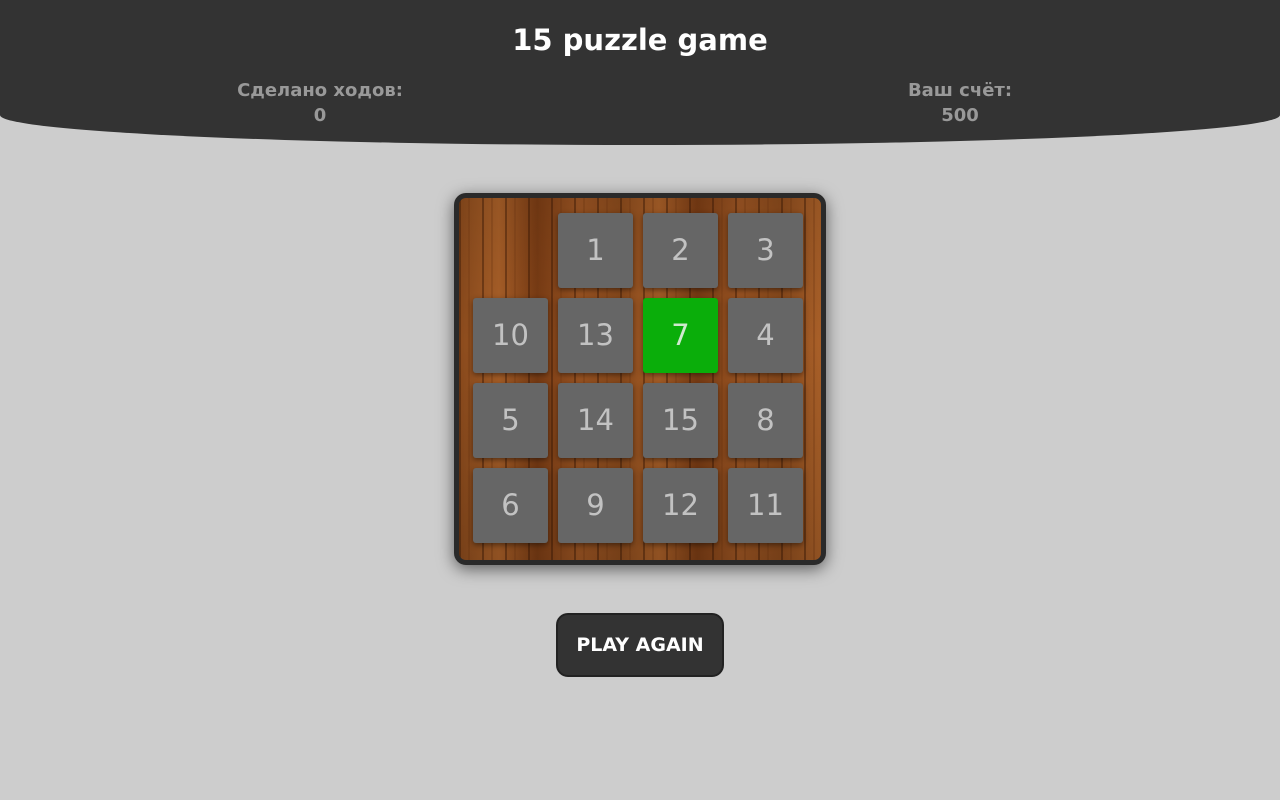 The width and height of the screenshot is (1280, 800). What do you see at coordinates (595, 420) in the screenshot?
I see `puzzle-tile-14: 14` at bounding box center [595, 420].